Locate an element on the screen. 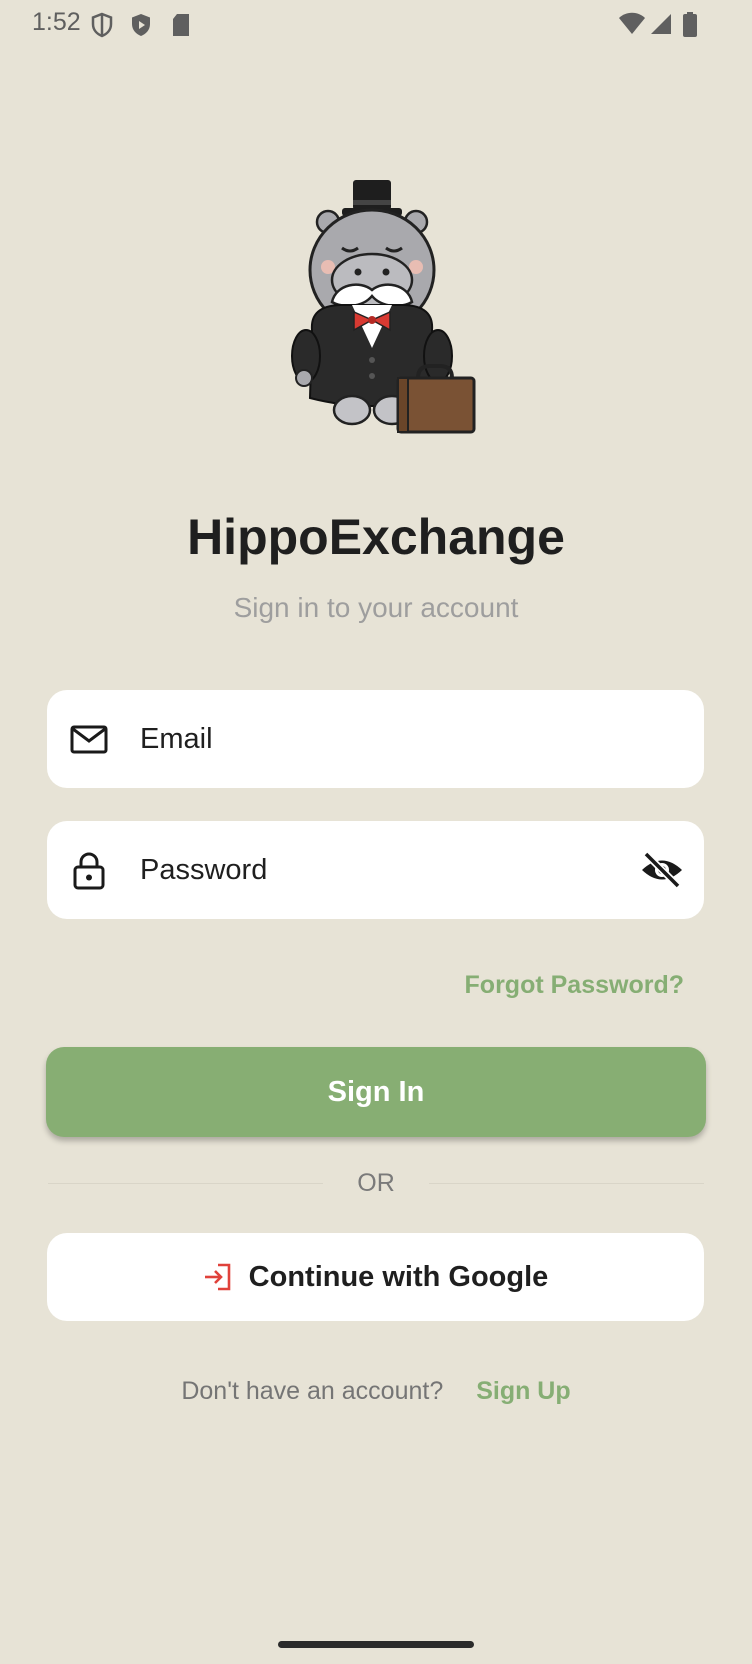 This screenshot has height=1664, width=752. shield-outline-icon is located at coordinates (102, 25).